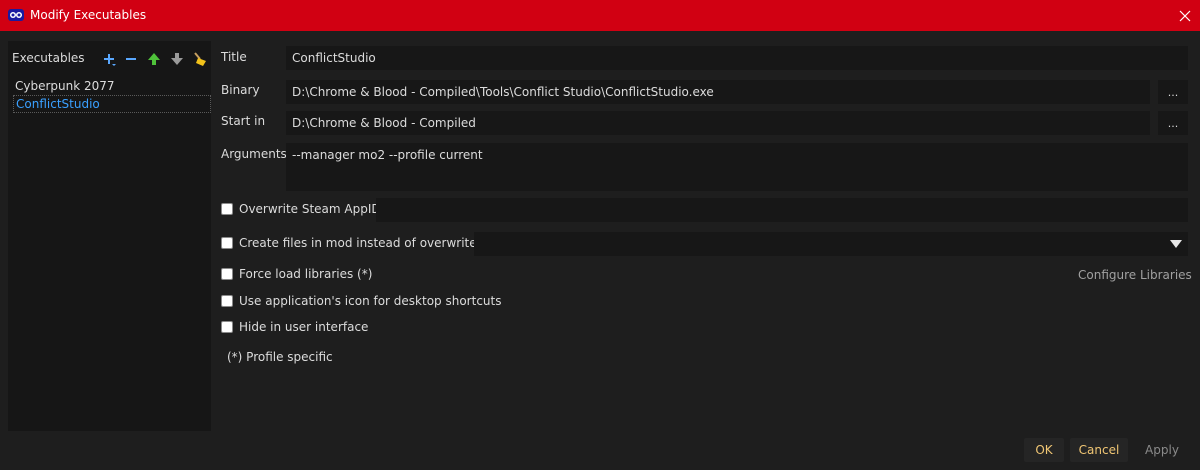 This screenshot has height=470, width=1200. Describe the element at coordinates (65, 86) in the screenshot. I see `list-item-label: Cyberpunk 2077` at that location.